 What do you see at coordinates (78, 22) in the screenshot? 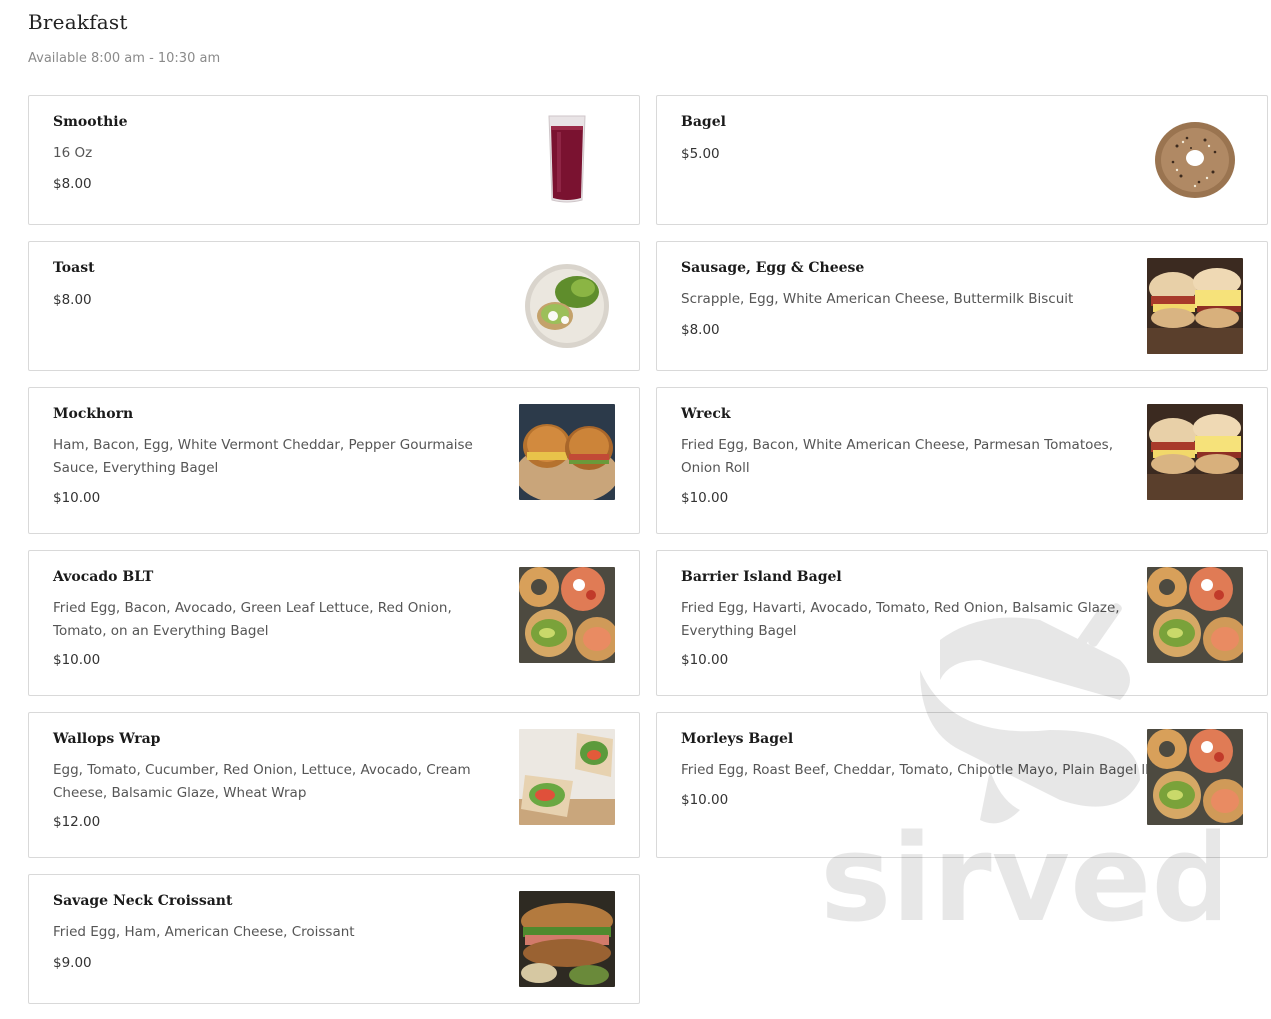
I see `section-title: Breakfast` at bounding box center [78, 22].